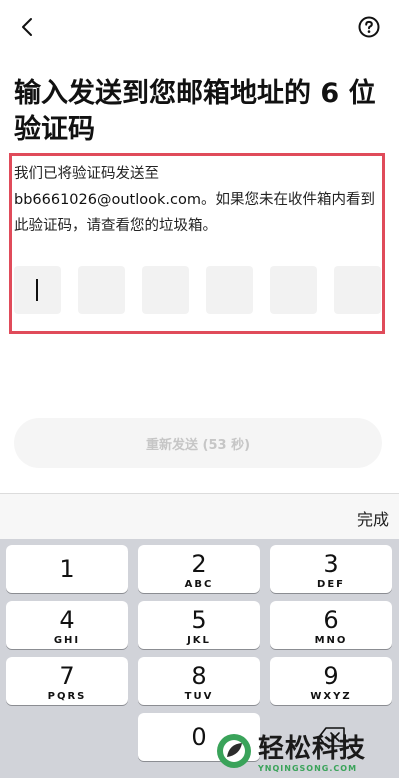 The height and width of the screenshot is (778, 399). What do you see at coordinates (331, 696) in the screenshot?
I see `key-letters: WXYZ` at bounding box center [331, 696].